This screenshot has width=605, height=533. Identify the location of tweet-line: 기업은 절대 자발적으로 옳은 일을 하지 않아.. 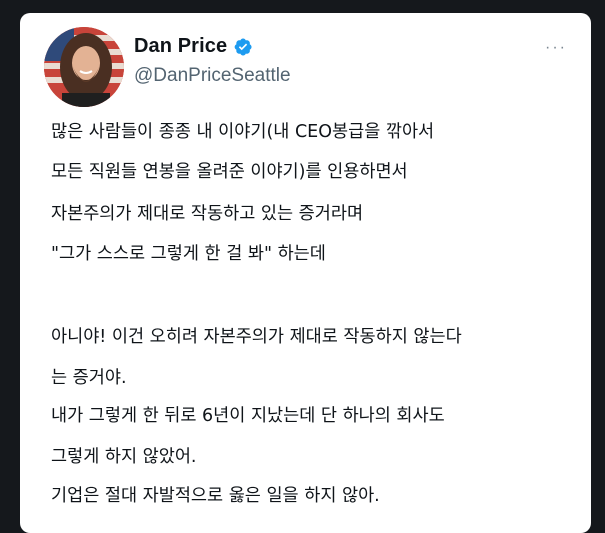
(215, 496).